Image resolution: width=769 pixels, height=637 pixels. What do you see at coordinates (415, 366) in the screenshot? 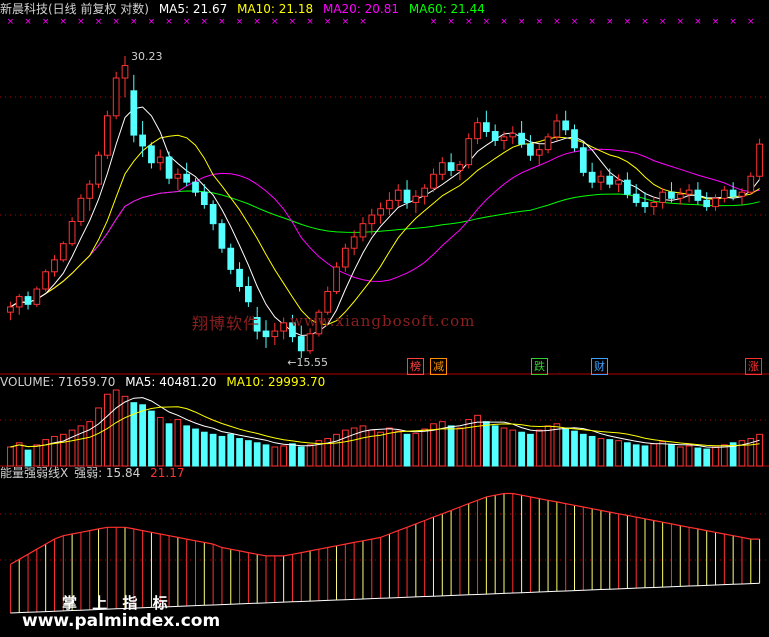
I see `event-tag-1: 榜` at bounding box center [415, 366].